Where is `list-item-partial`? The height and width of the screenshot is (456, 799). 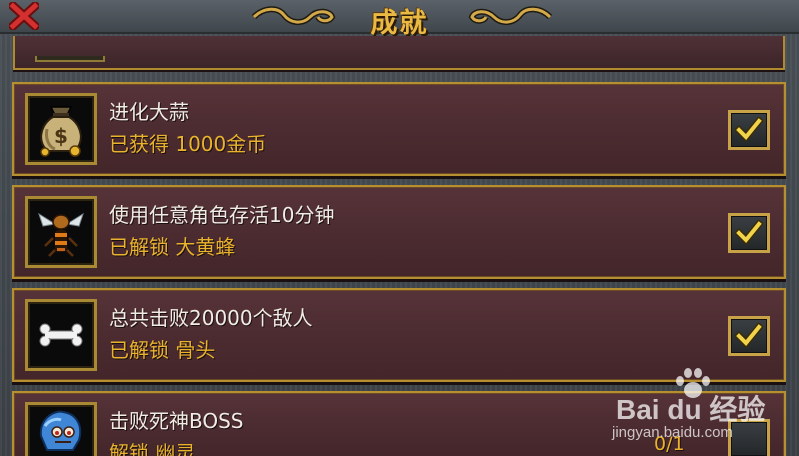
list-item-partial is located at coordinates (399, 53).